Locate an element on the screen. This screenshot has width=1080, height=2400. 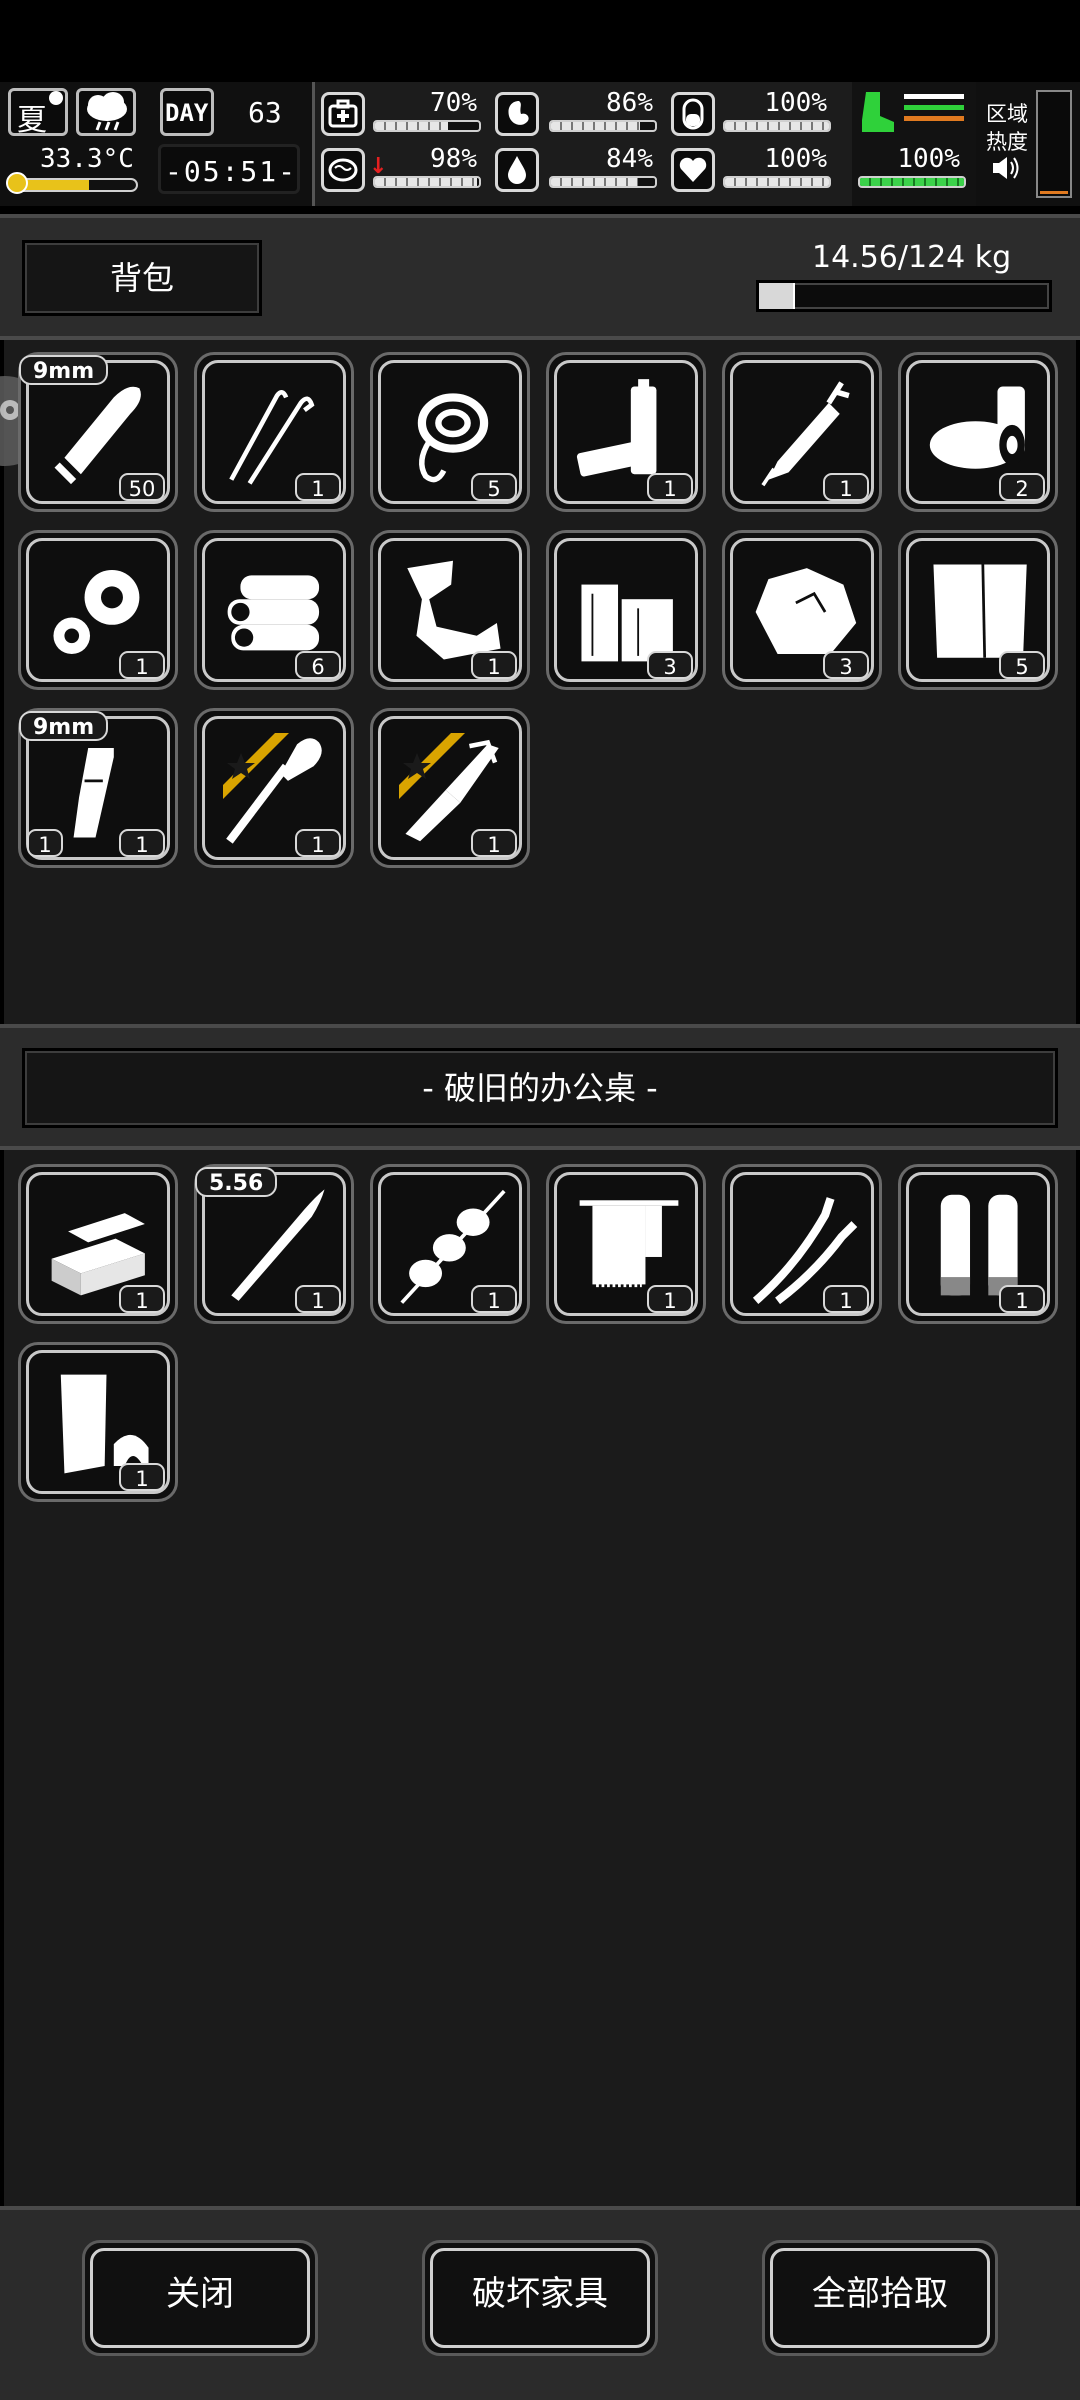
thermometer-icon is located at coordinates (17, 183).